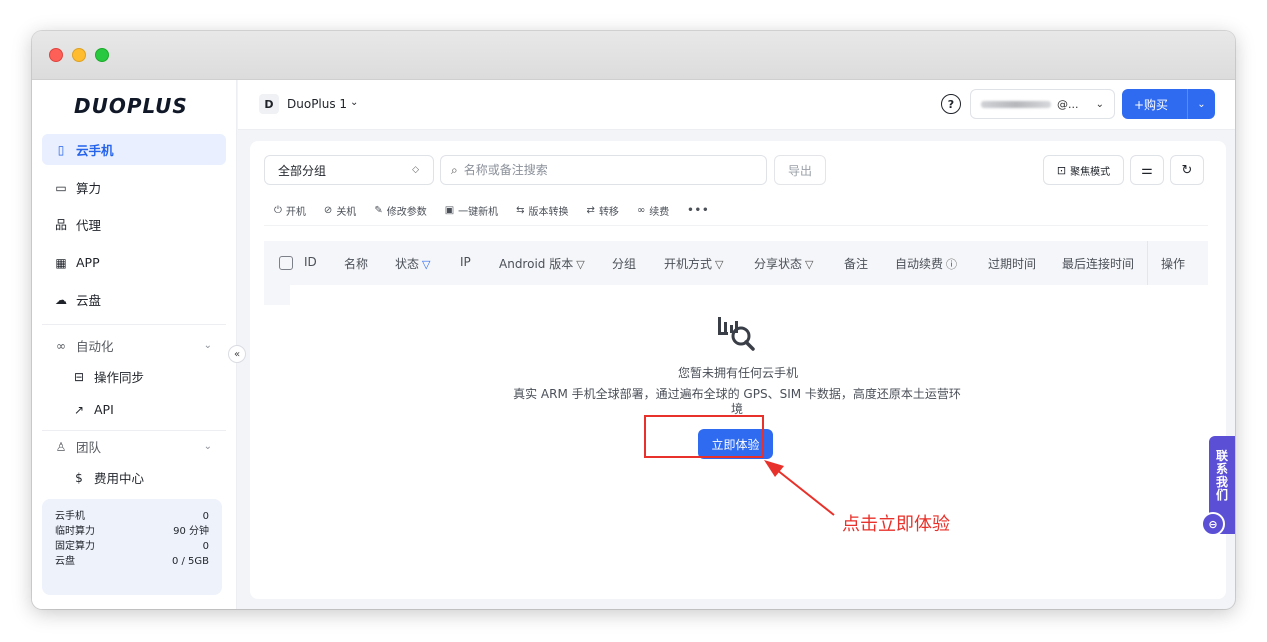 This screenshot has height=642, width=1267. What do you see at coordinates (633, 55) in the screenshot?
I see `title-bar` at bounding box center [633, 55].